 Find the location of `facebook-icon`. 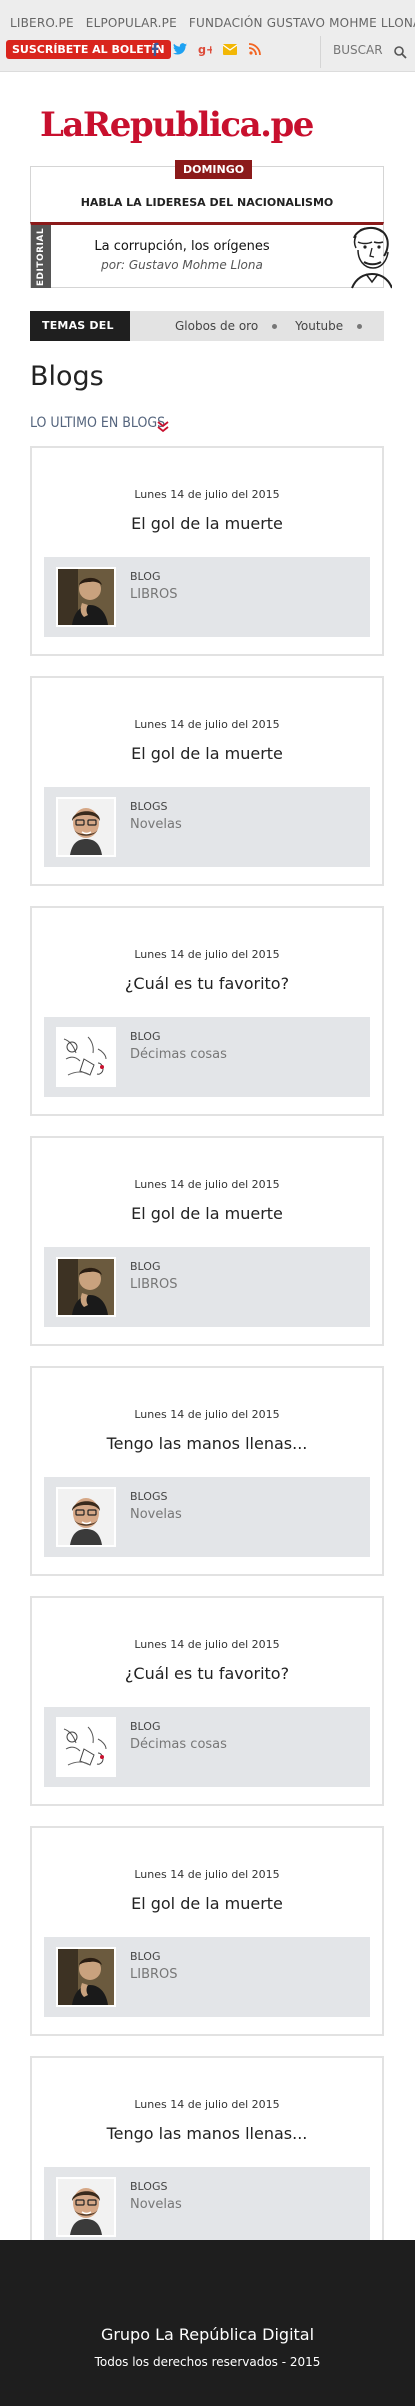

facebook-icon is located at coordinates (155, 49).